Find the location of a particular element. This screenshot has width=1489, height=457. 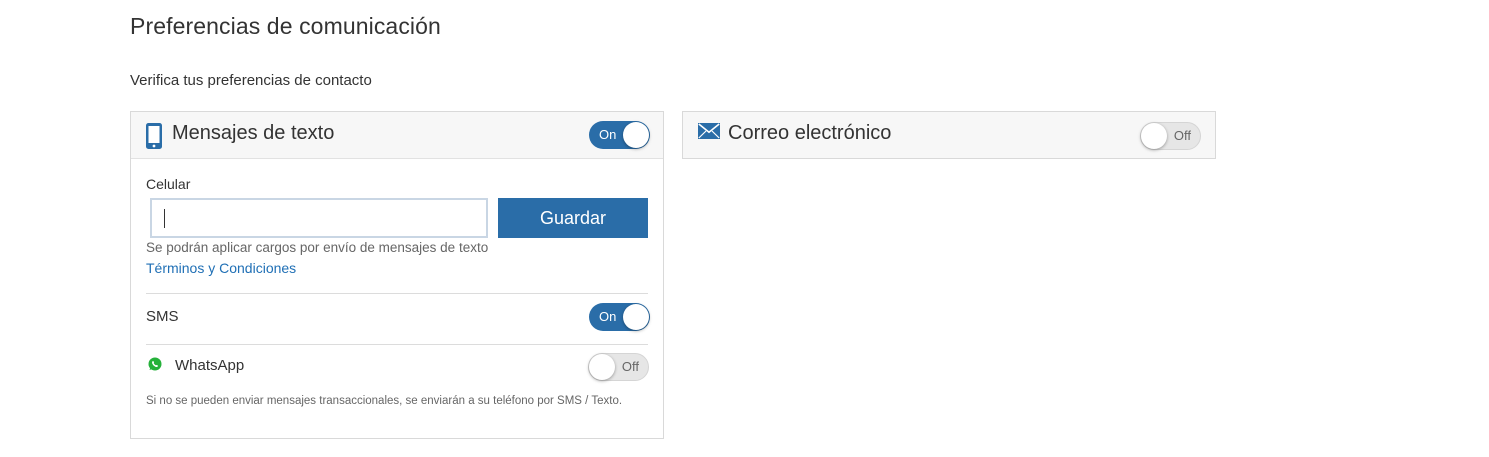

page-title: Preferencias de comunicación is located at coordinates (285, 26).